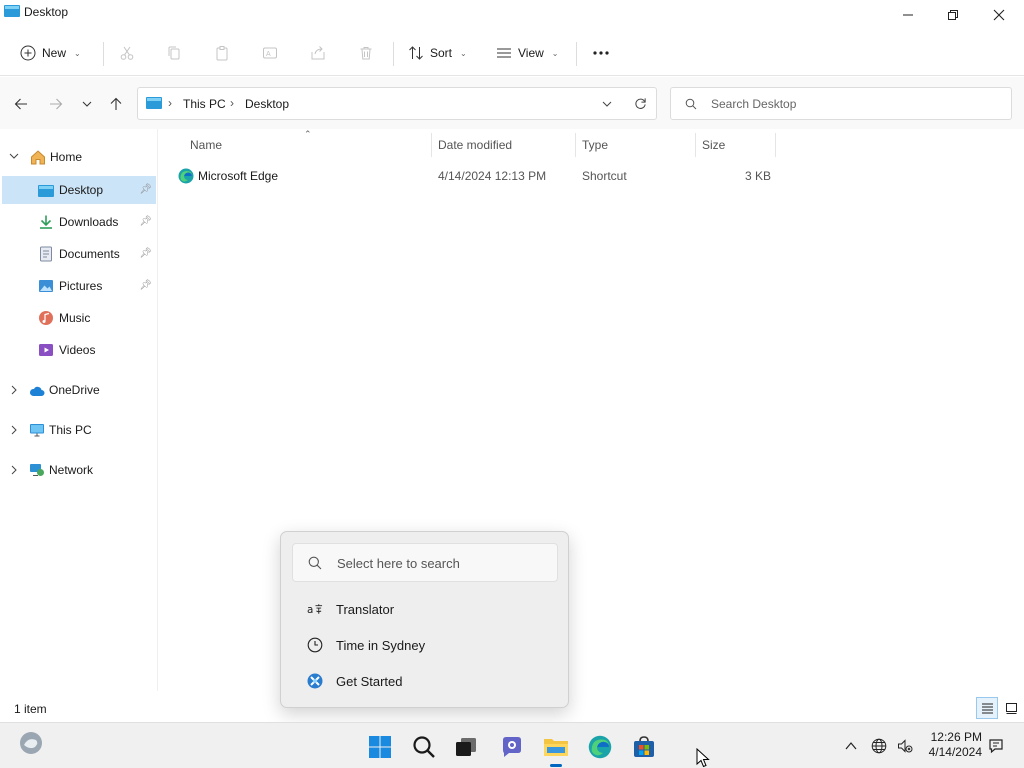 The height and width of the screenshot is (768, 1024). Describe the element at coordinates (851, 746) in the screenshot. I see `show-hidden-icons-button` at that location.